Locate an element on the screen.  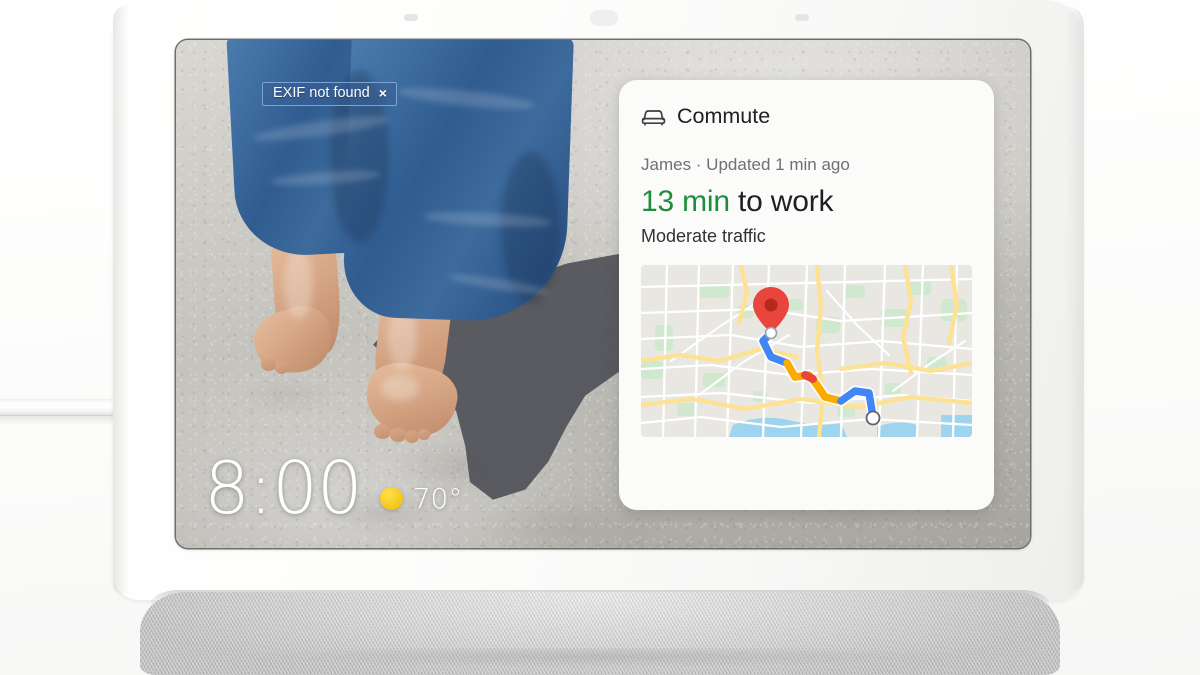
proximity-sensor is located at coordinates (802, 17).